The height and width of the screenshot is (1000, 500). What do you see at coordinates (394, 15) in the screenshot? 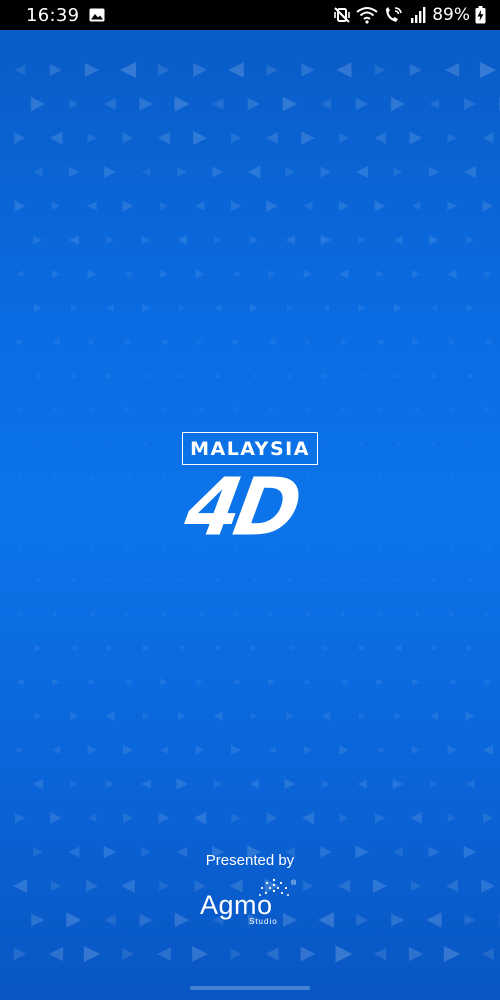
I see `wifi-calling-icon` at bounding box center [394, 15].